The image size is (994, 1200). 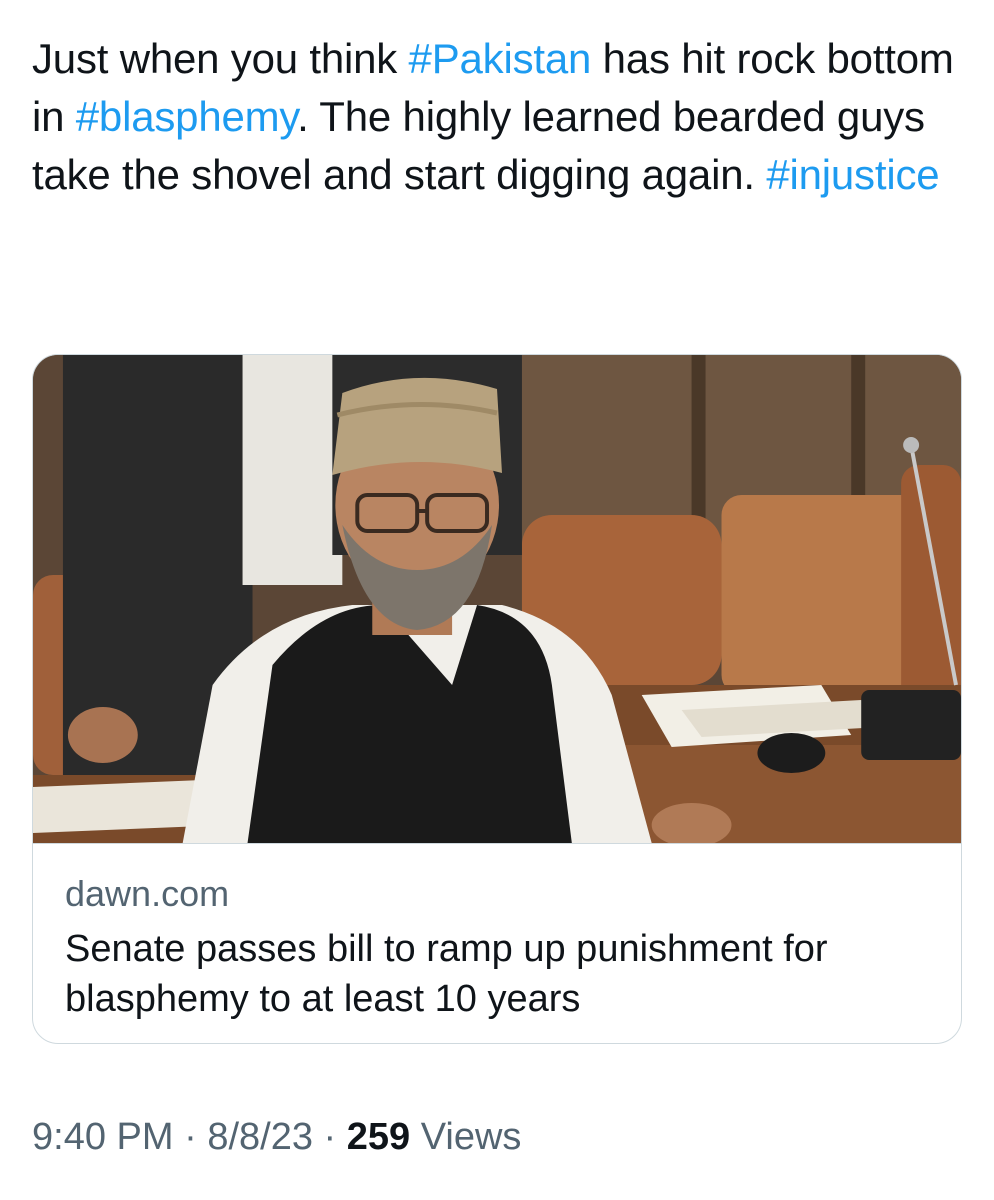 I want to click on views-label: Views, so click(x=471, y=1137).